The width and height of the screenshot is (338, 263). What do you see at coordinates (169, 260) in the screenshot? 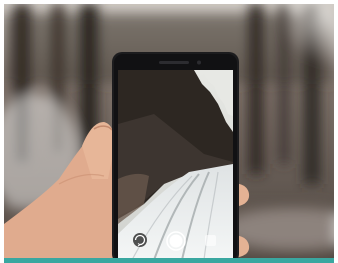
I see `accent-bar` at bounding box center [169, 260].